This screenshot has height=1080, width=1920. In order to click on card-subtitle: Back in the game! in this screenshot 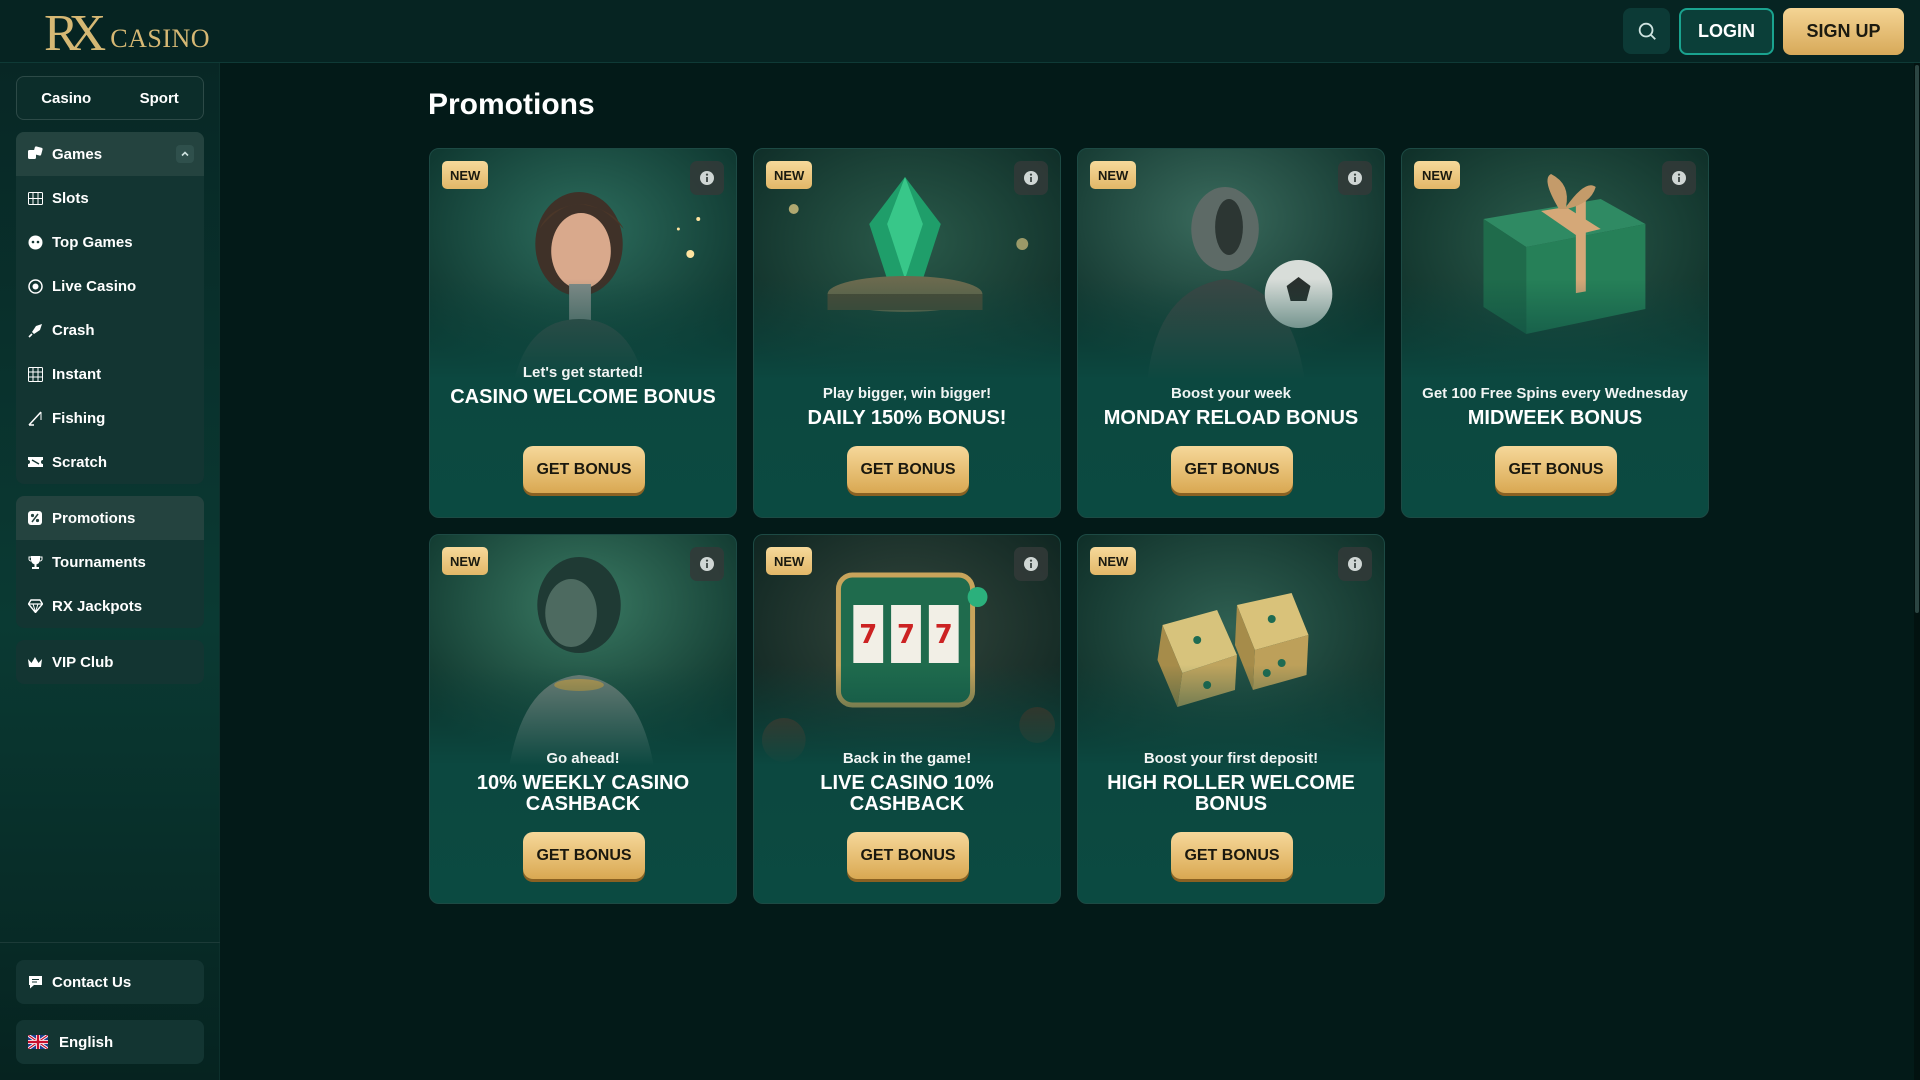, I will do `click(907, 758)`.